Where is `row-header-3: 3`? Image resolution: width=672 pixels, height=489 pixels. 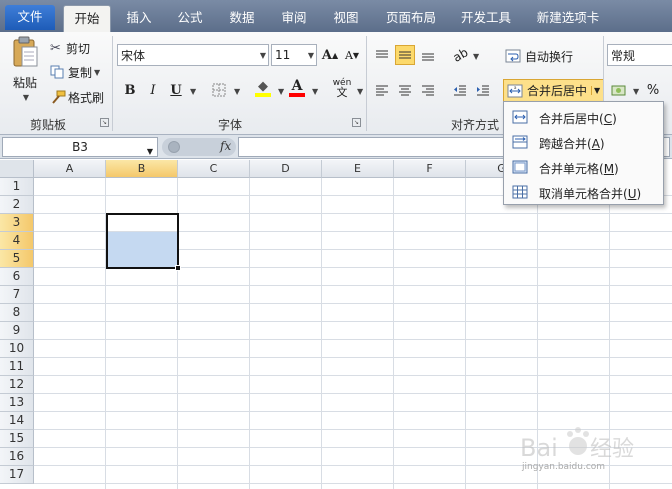
row-header-3: 3 is located at coordinates (17, 223).